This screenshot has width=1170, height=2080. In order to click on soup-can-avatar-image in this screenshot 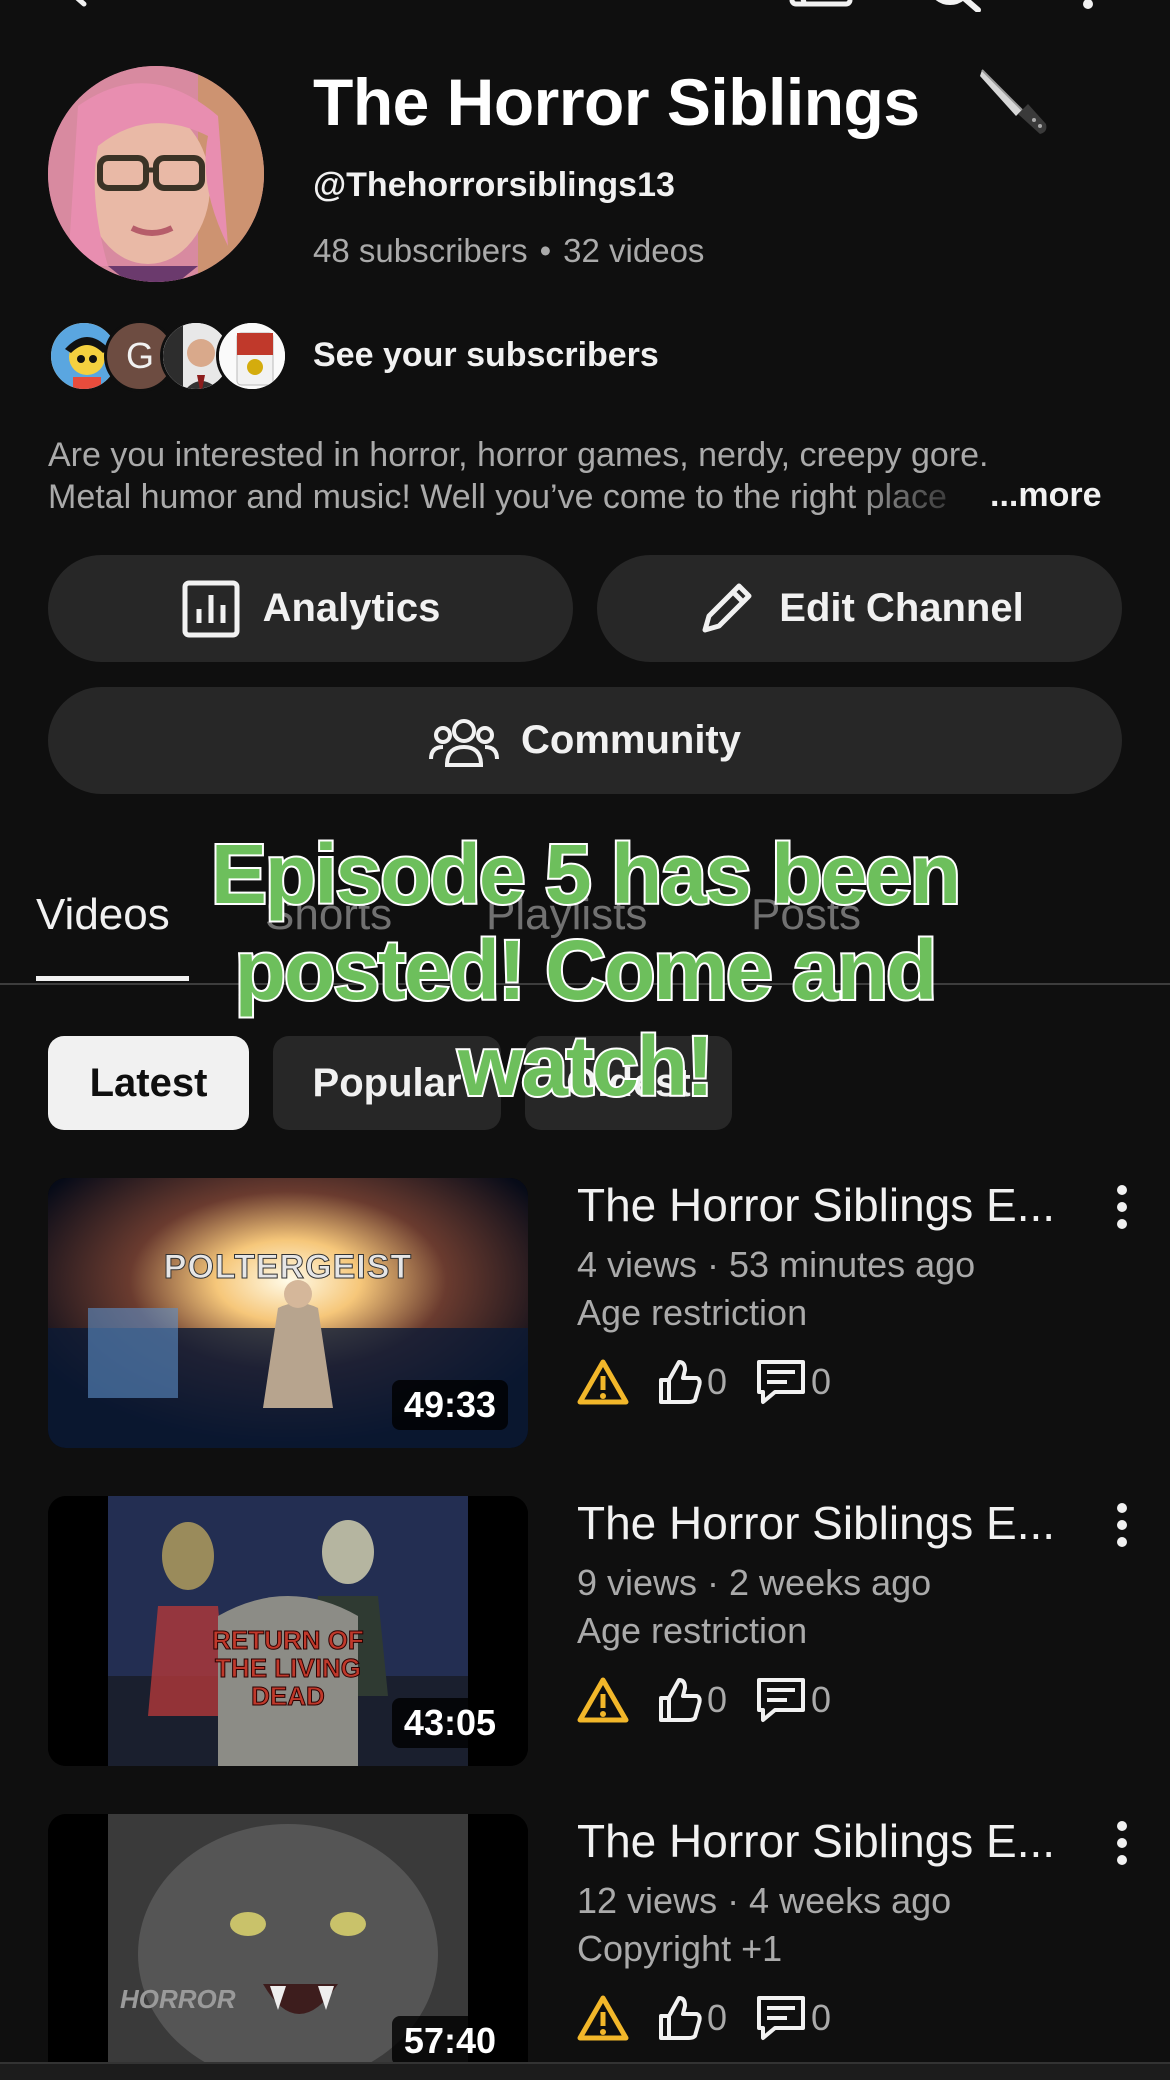, I will do `click(252, 356)`.